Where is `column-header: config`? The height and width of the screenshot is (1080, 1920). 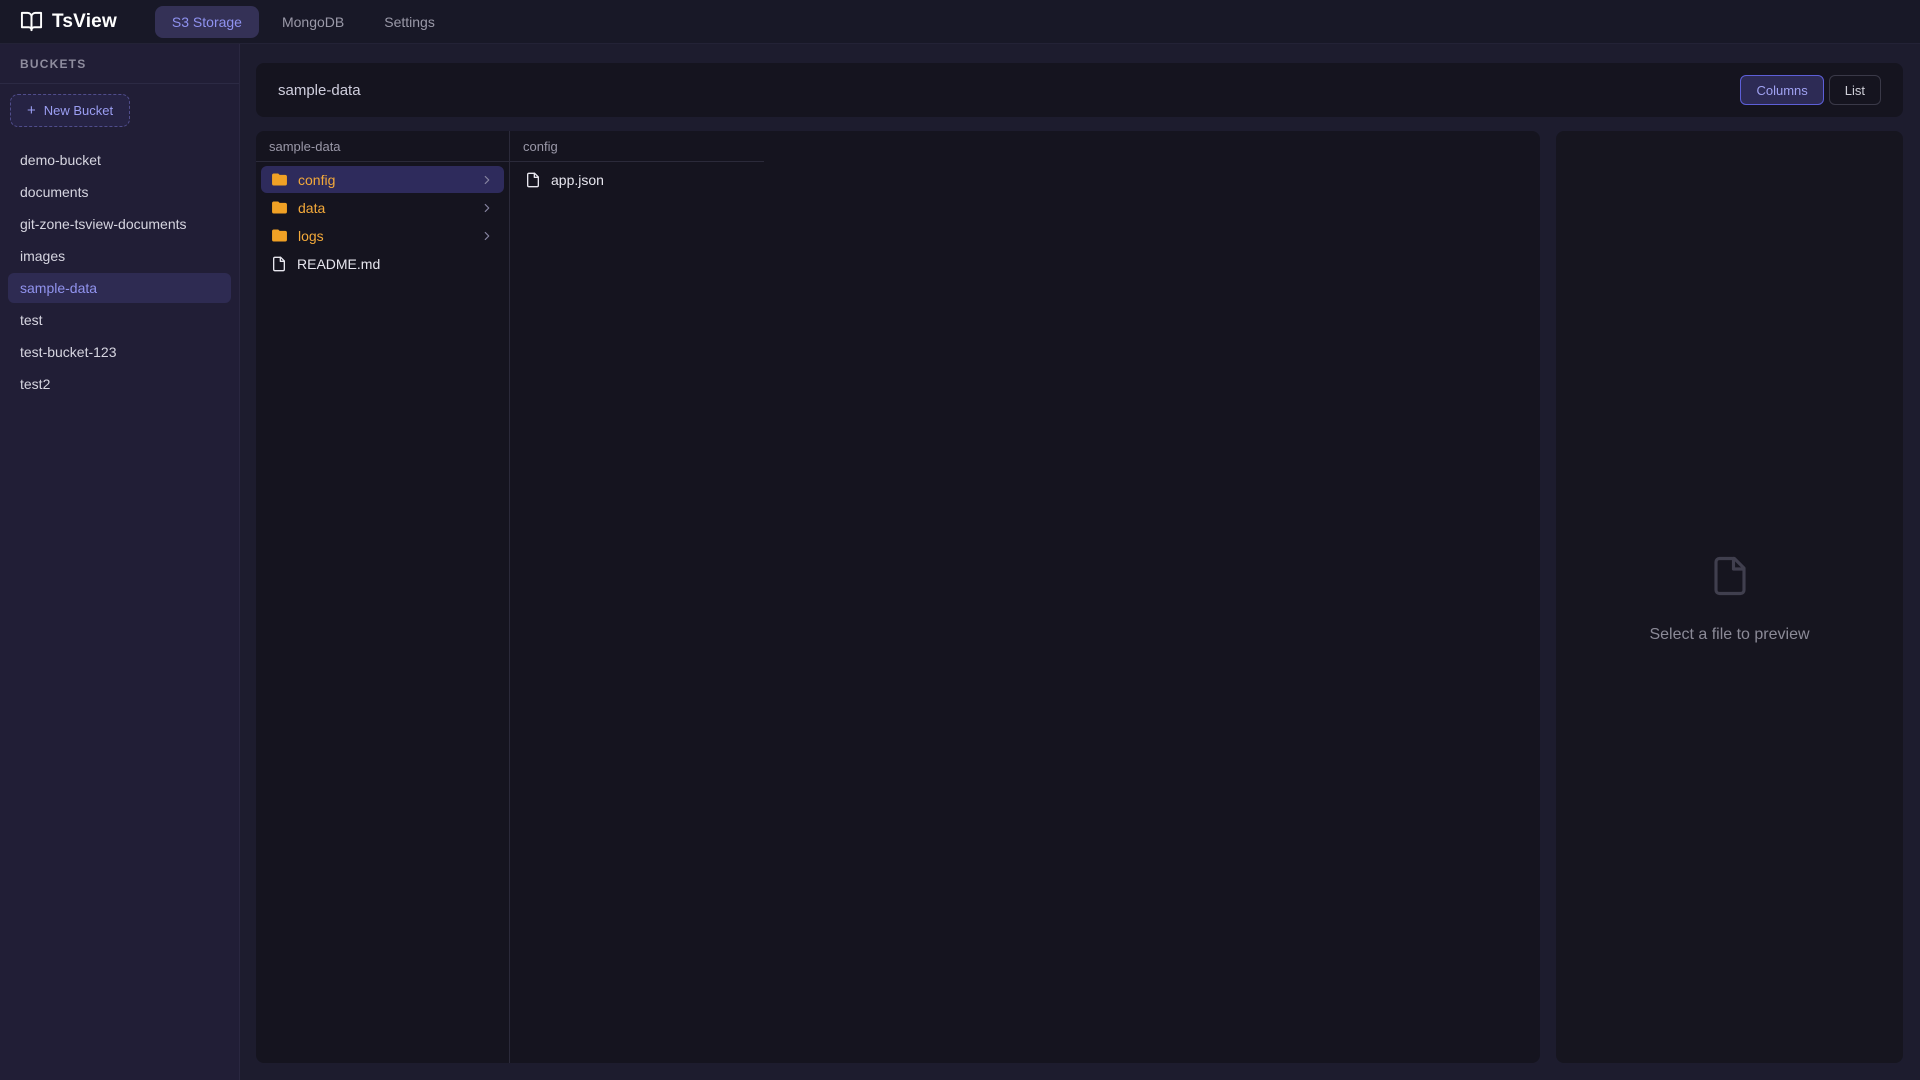 column-header: config is located at coordinates (637, 146).